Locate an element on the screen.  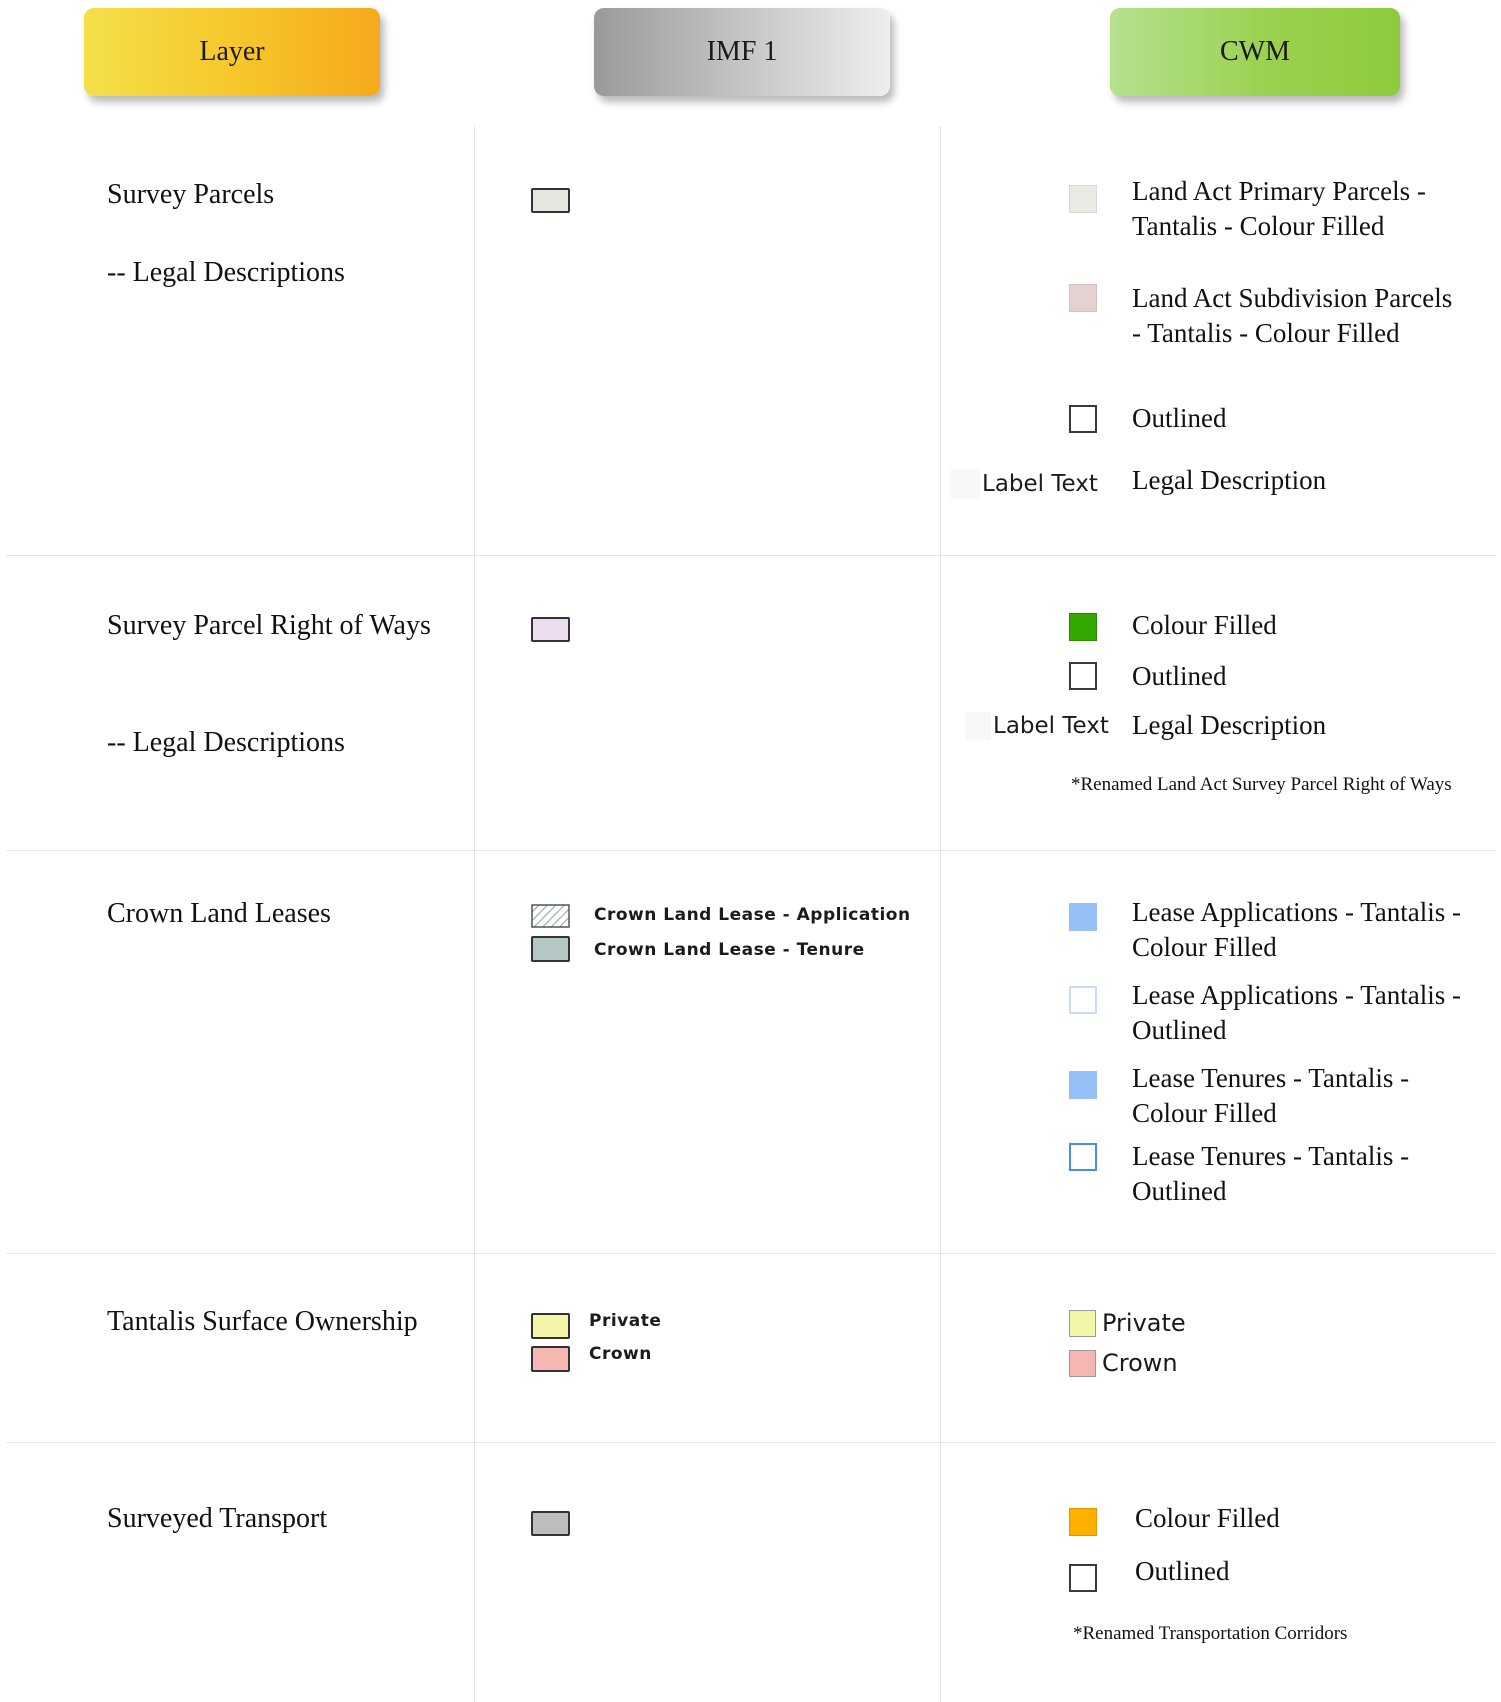
header-layer: Layer is located at coordinates (232, 52).